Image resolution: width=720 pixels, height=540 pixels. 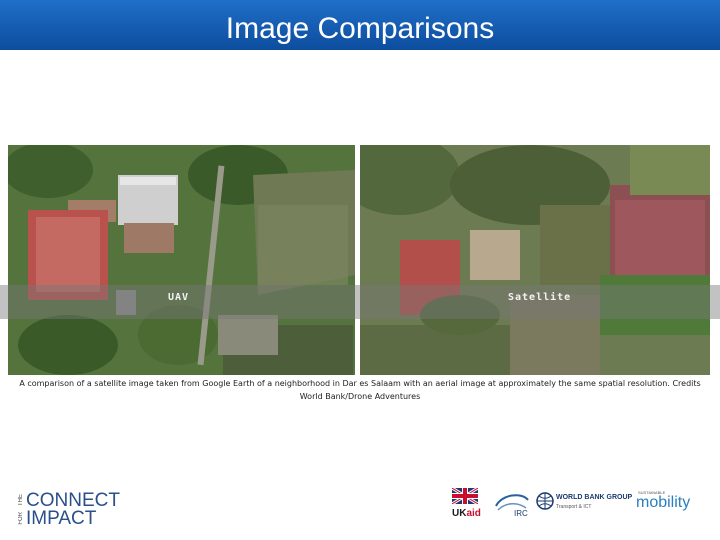 What do you see at coordinates (663, 502) in the screenshot?
I see `mobility-name: mobility` at bounding box center [663, 502].